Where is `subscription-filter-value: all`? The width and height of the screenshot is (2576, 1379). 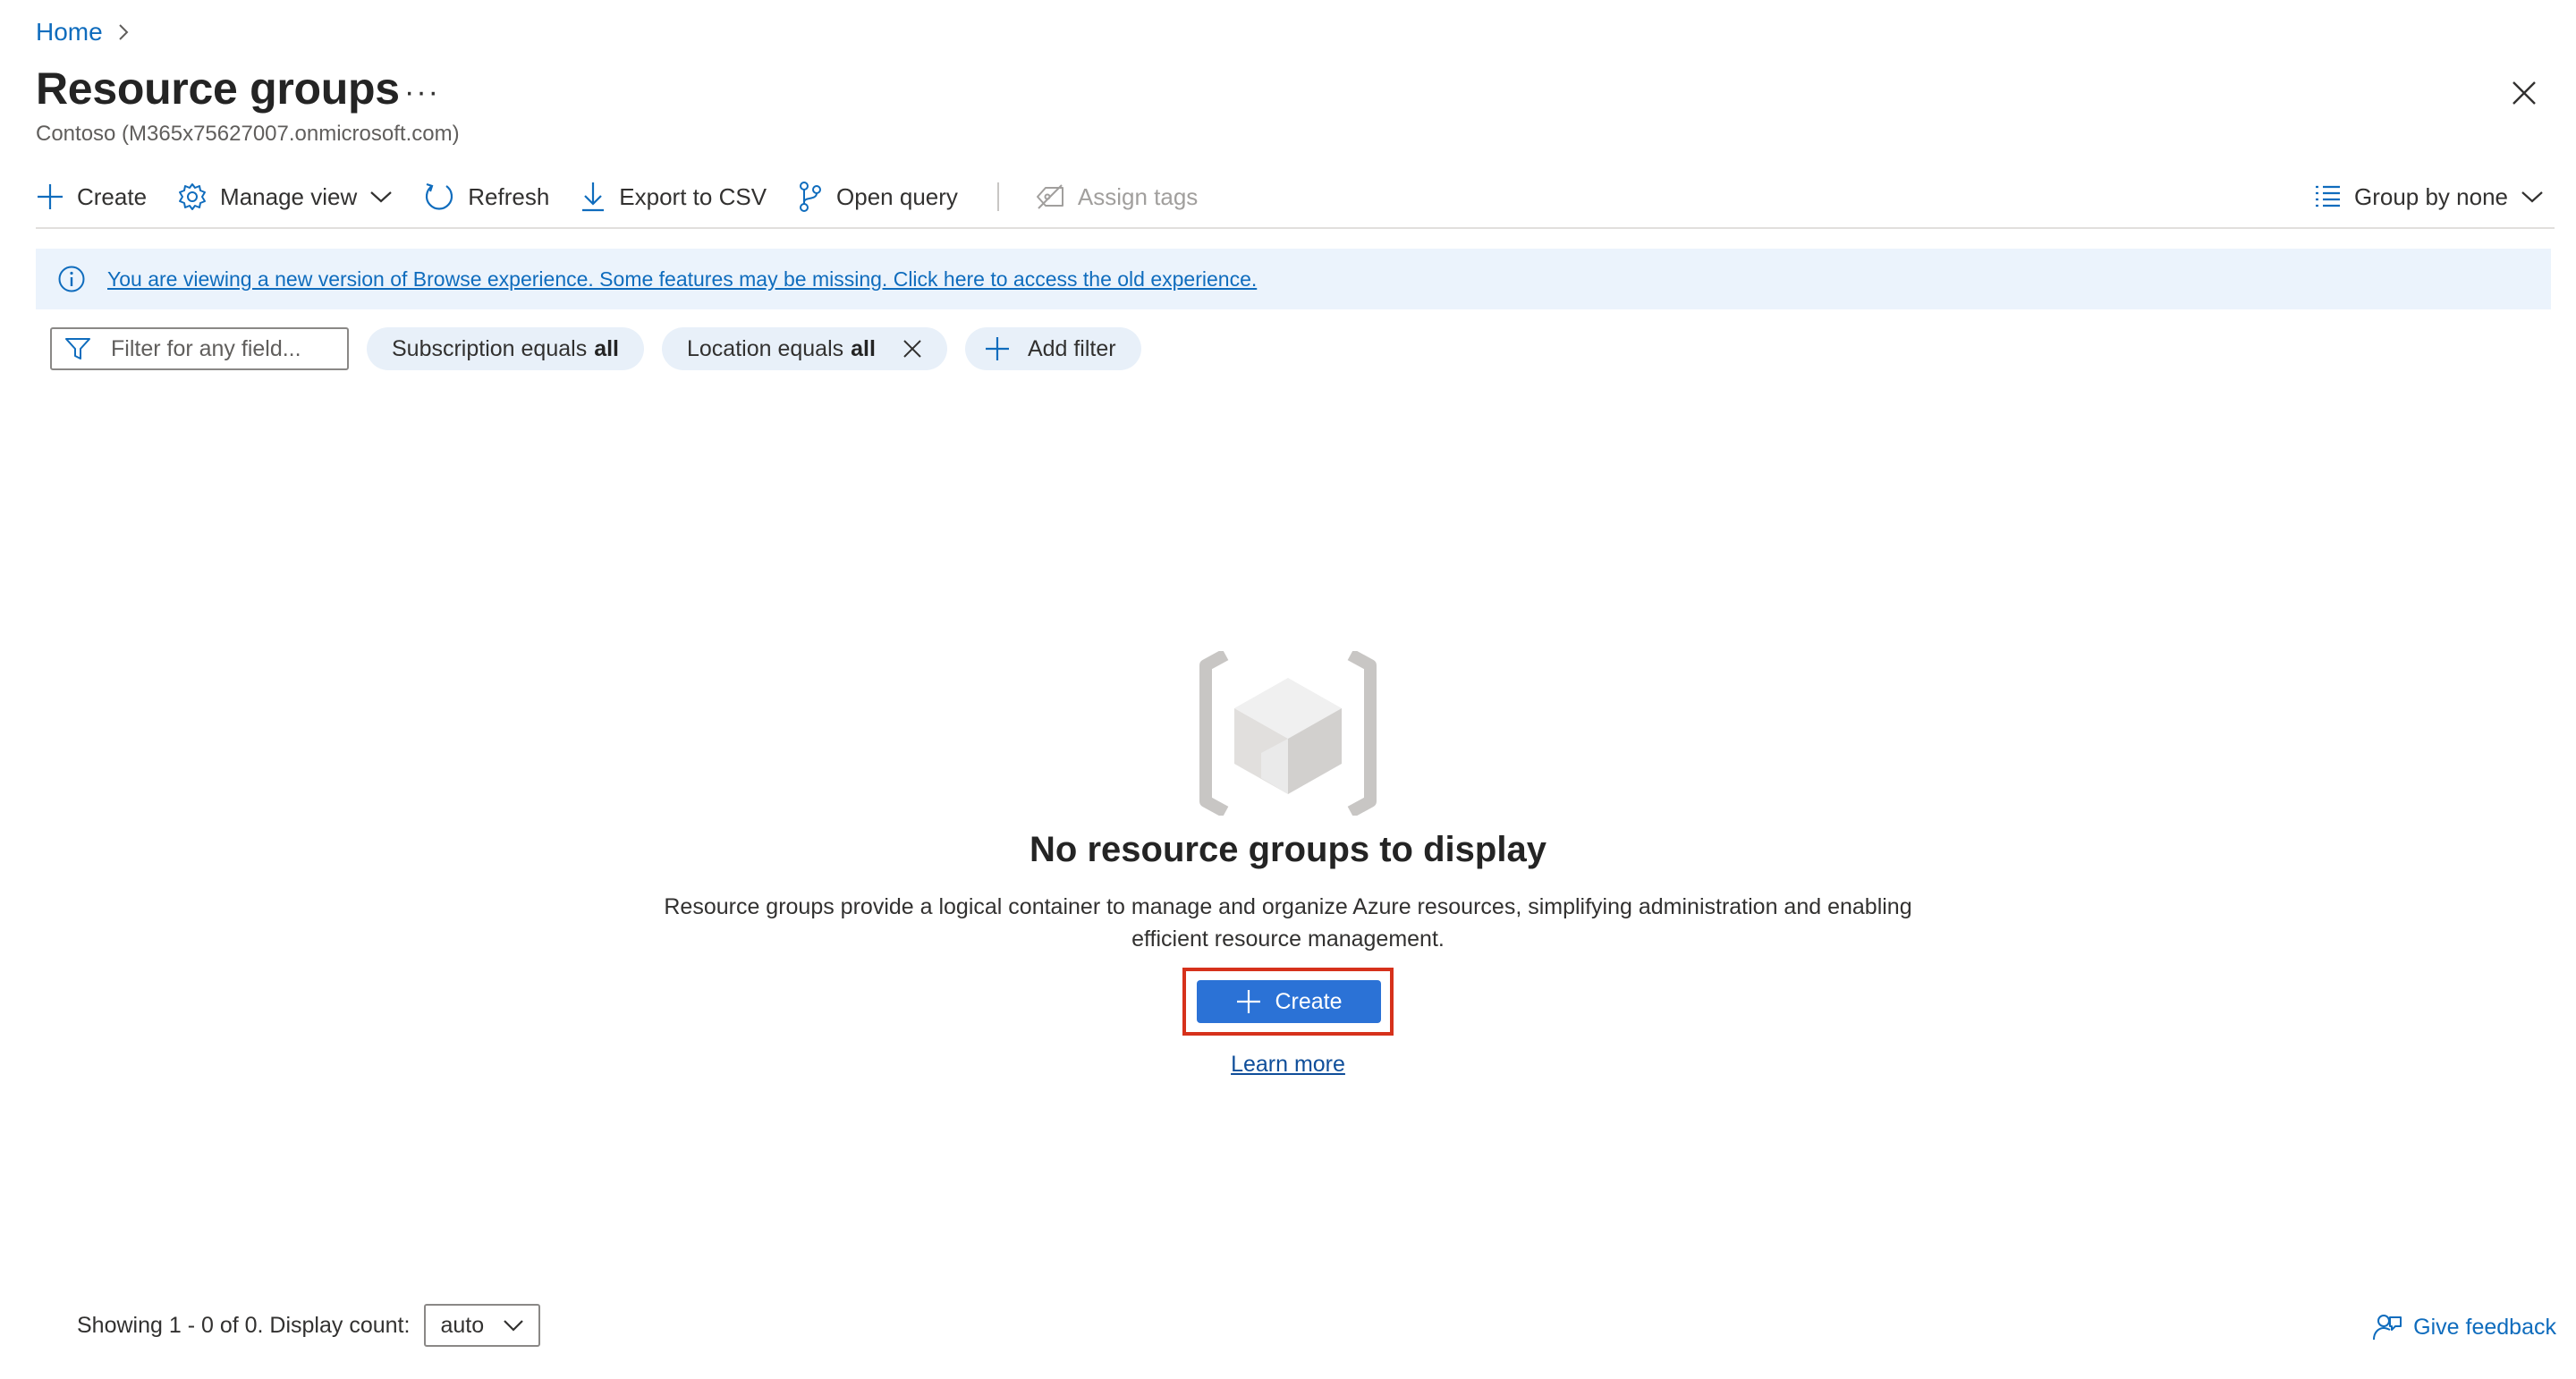 subscription-filter-value: all is located at coordinates (606, 348).